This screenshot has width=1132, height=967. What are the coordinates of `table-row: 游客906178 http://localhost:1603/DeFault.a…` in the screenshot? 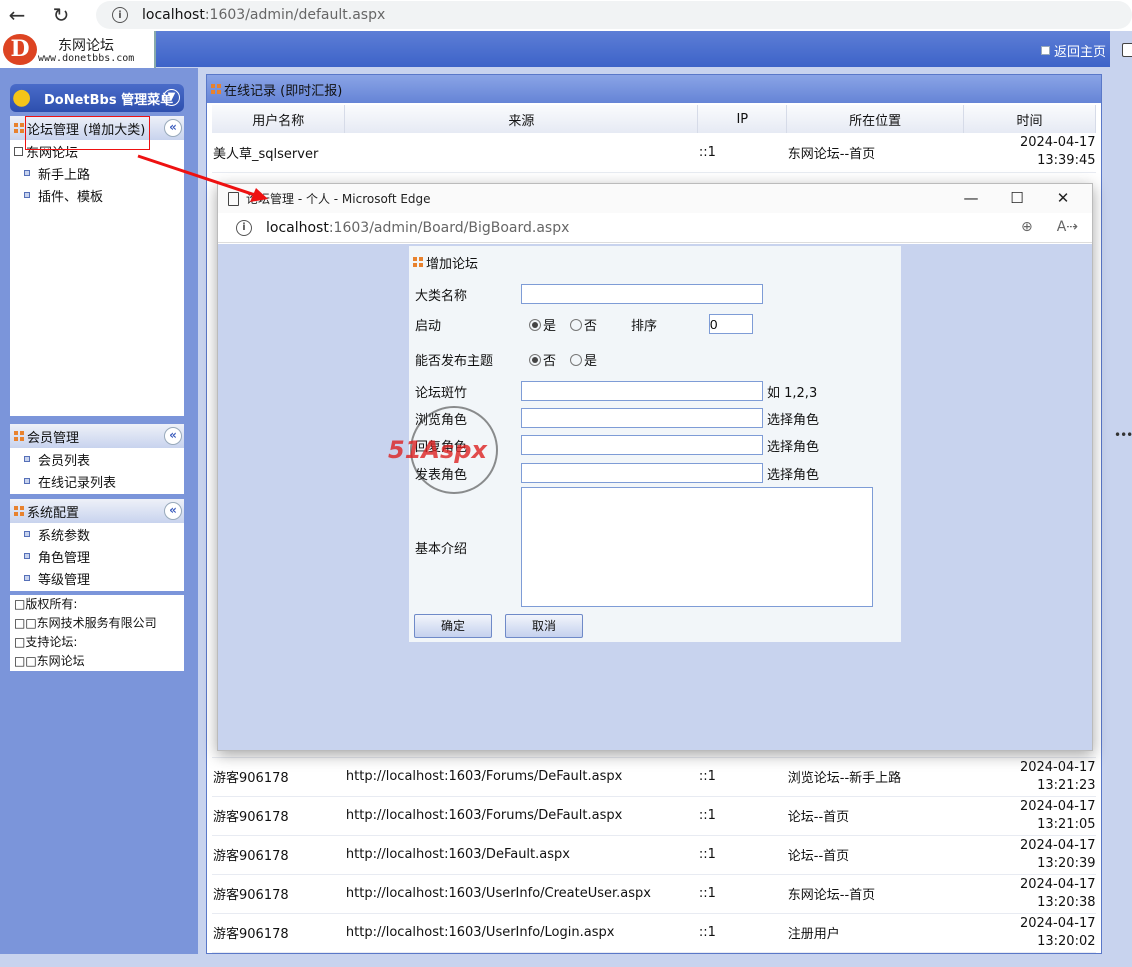 It's located at (654, 855).